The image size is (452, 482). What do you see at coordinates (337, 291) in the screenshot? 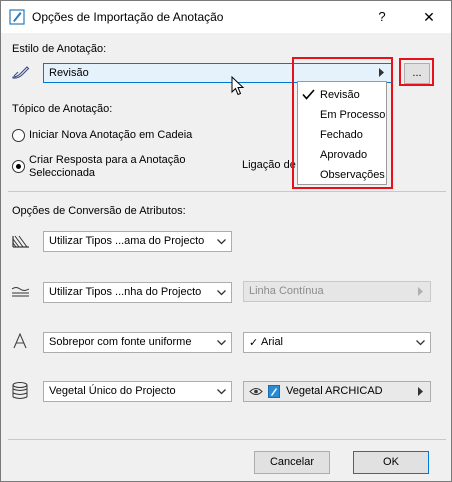
I see `line-type-secondary-combo: Linha Contínua` at bounding box center [337, 291].